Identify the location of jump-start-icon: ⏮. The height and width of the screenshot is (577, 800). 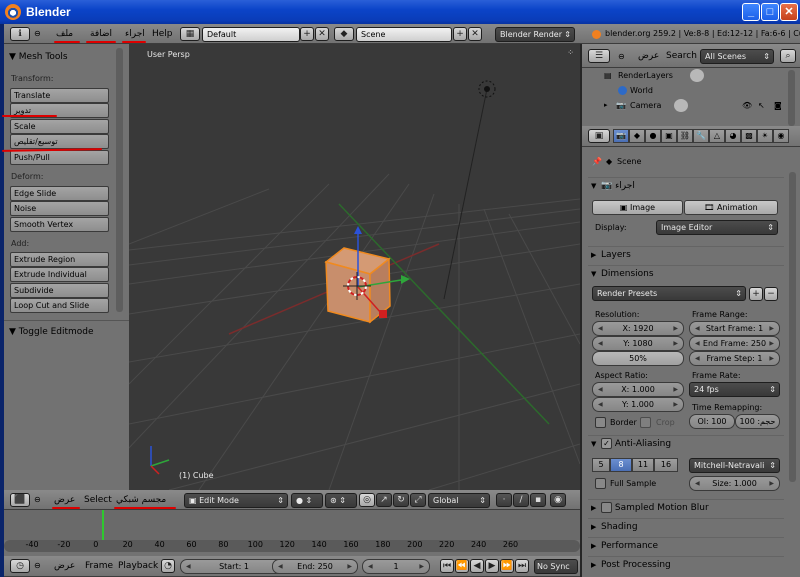
(447, 566).